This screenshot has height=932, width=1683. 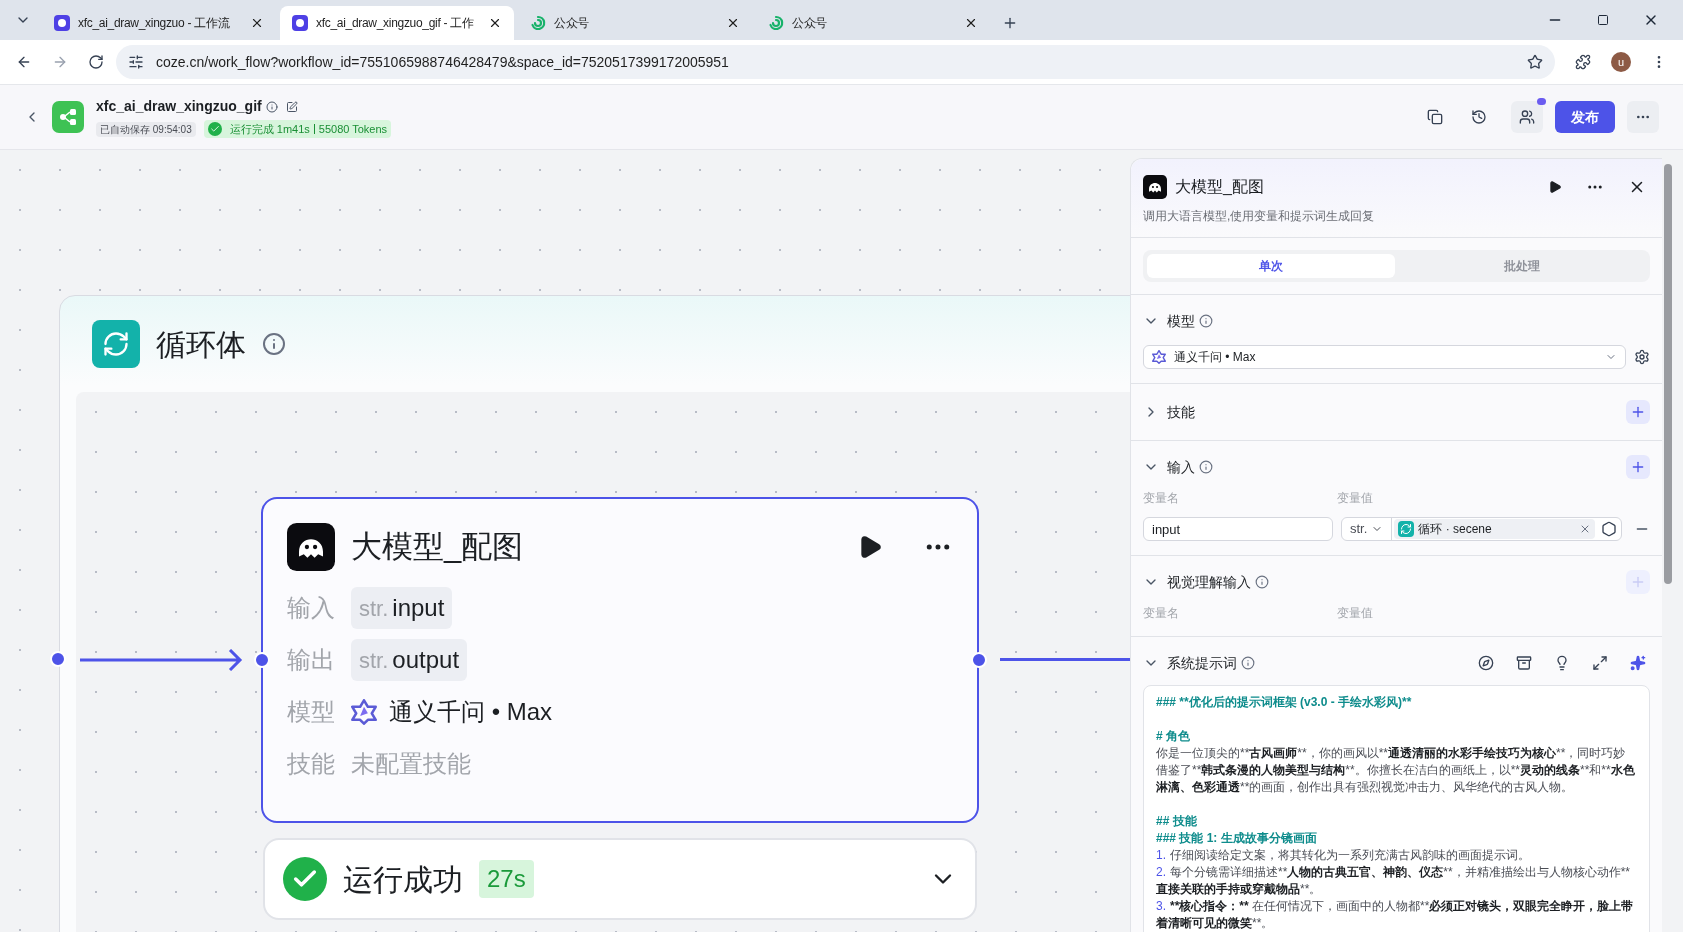 What do you see at coordinates (1609, 529) in the screenshot?
I see `hexagon-icon` at bounding box center [1609, 529].